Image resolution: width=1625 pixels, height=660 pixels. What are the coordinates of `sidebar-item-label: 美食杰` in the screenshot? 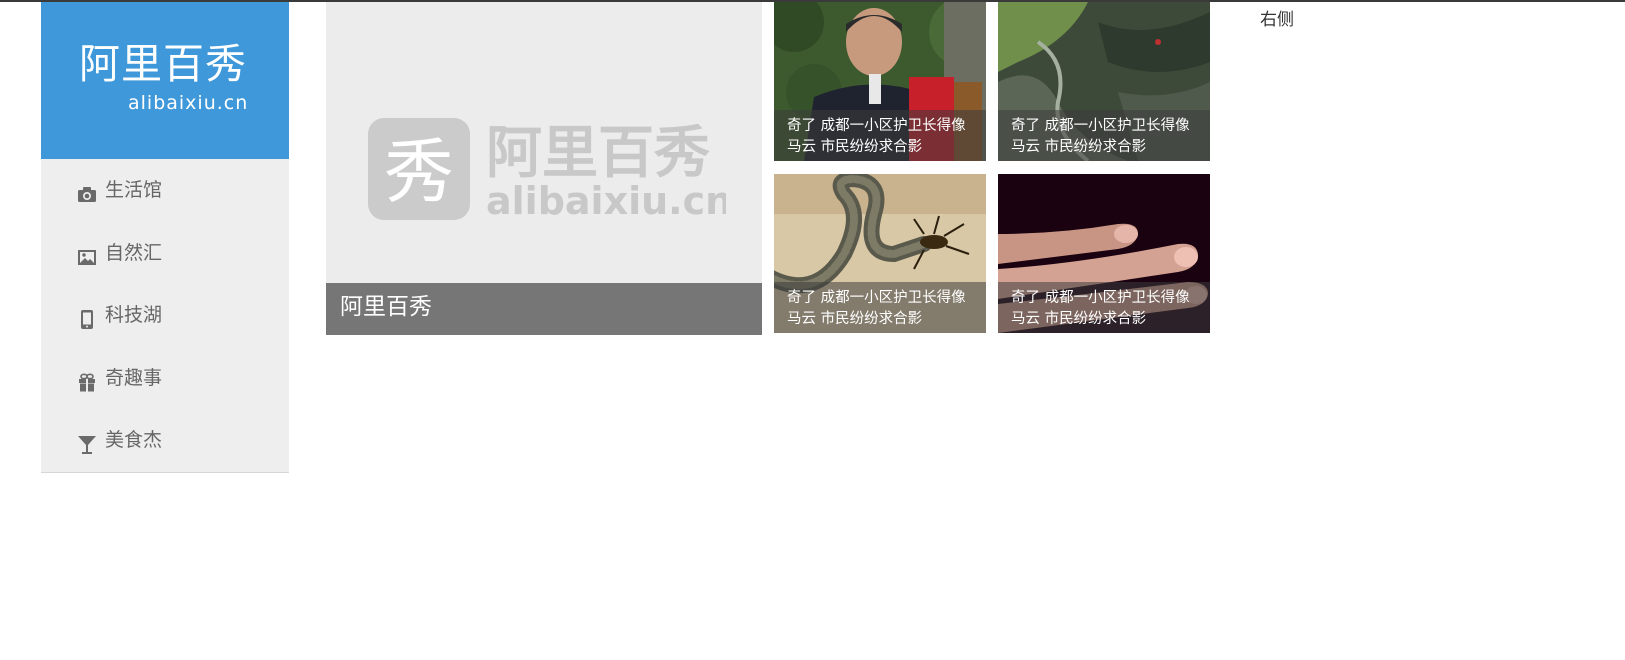 It's located at (134, 440).